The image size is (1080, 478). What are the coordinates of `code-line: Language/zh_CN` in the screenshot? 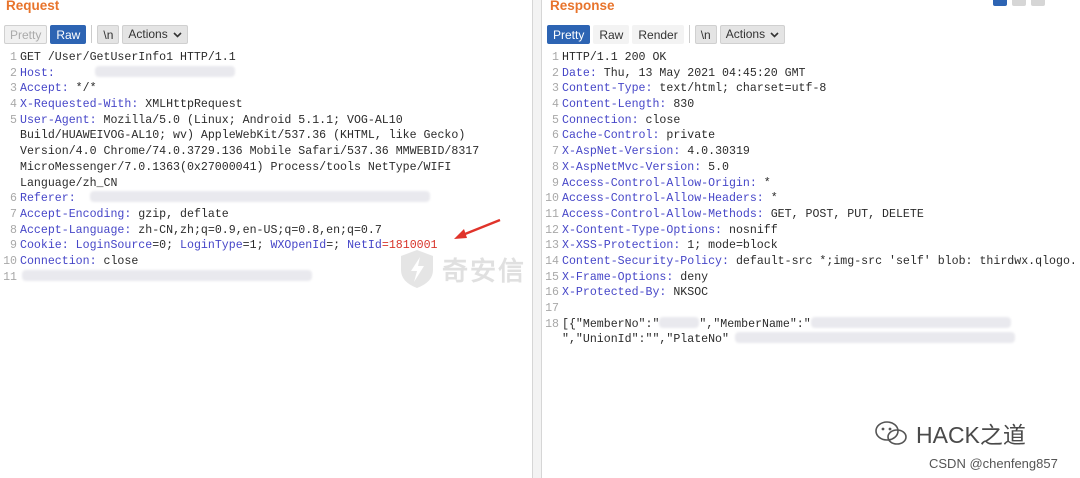 It's located at (266, 184).